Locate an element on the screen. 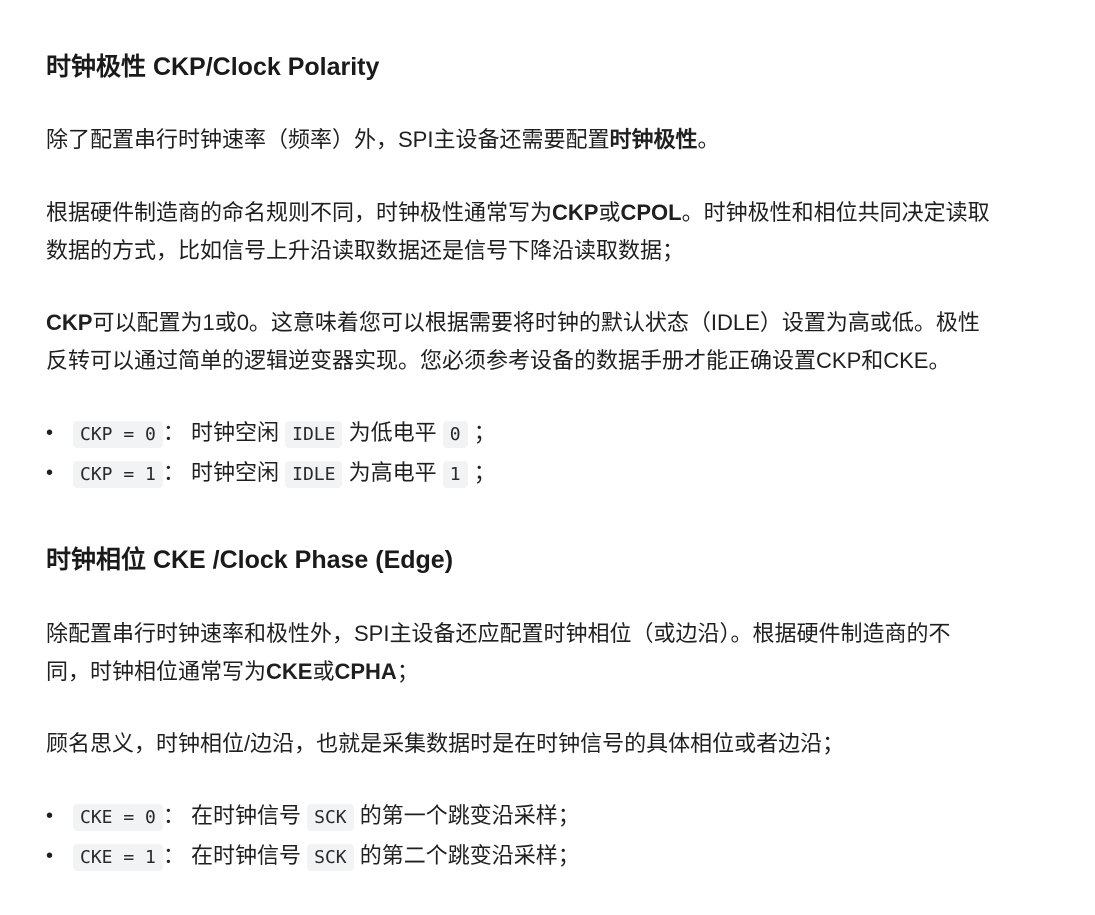 The image size is (1095, 915). paragraph-text: 数据的方式，比如信号上升沿读取数据还是信号下降沿读取数据； is located at coordinates (365, 250).